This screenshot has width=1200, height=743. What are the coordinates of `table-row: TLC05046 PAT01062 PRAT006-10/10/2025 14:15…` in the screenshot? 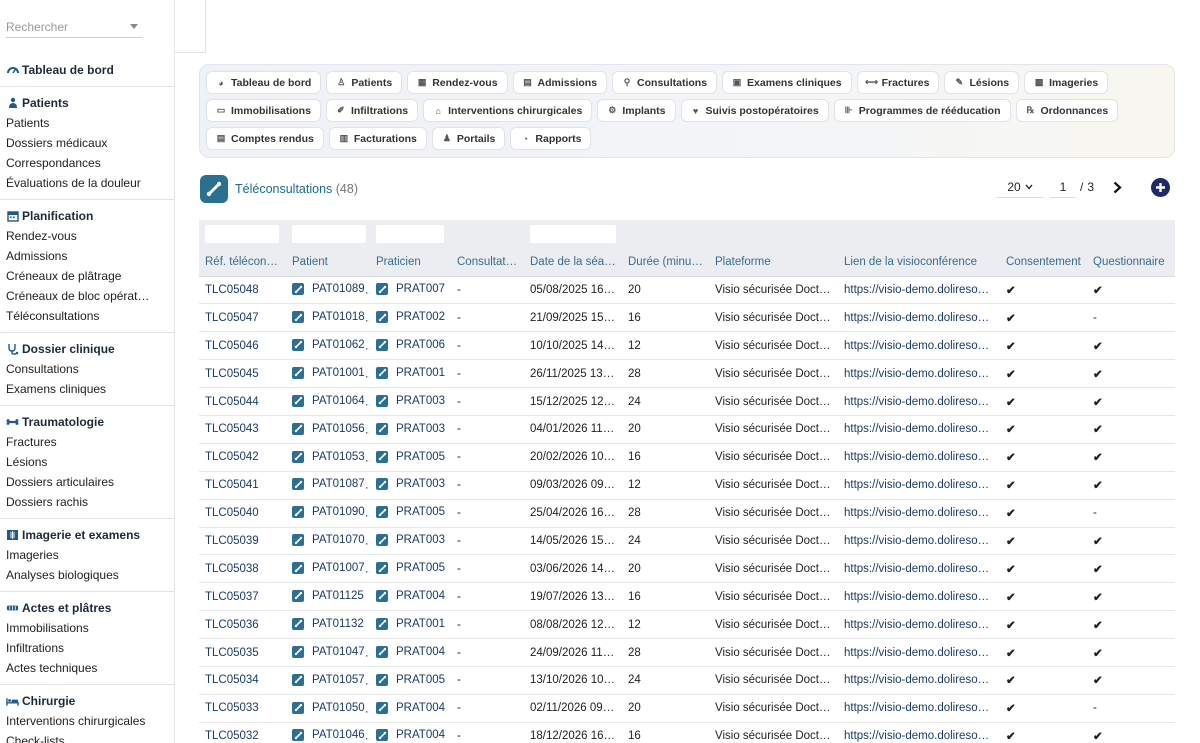 It's located at (687, 346).